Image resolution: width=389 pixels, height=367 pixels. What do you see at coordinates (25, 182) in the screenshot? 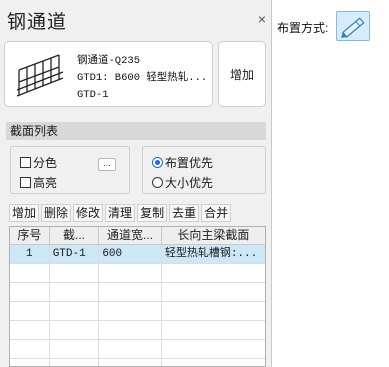
I see `highlight-box` at bounding box center [25, 182].